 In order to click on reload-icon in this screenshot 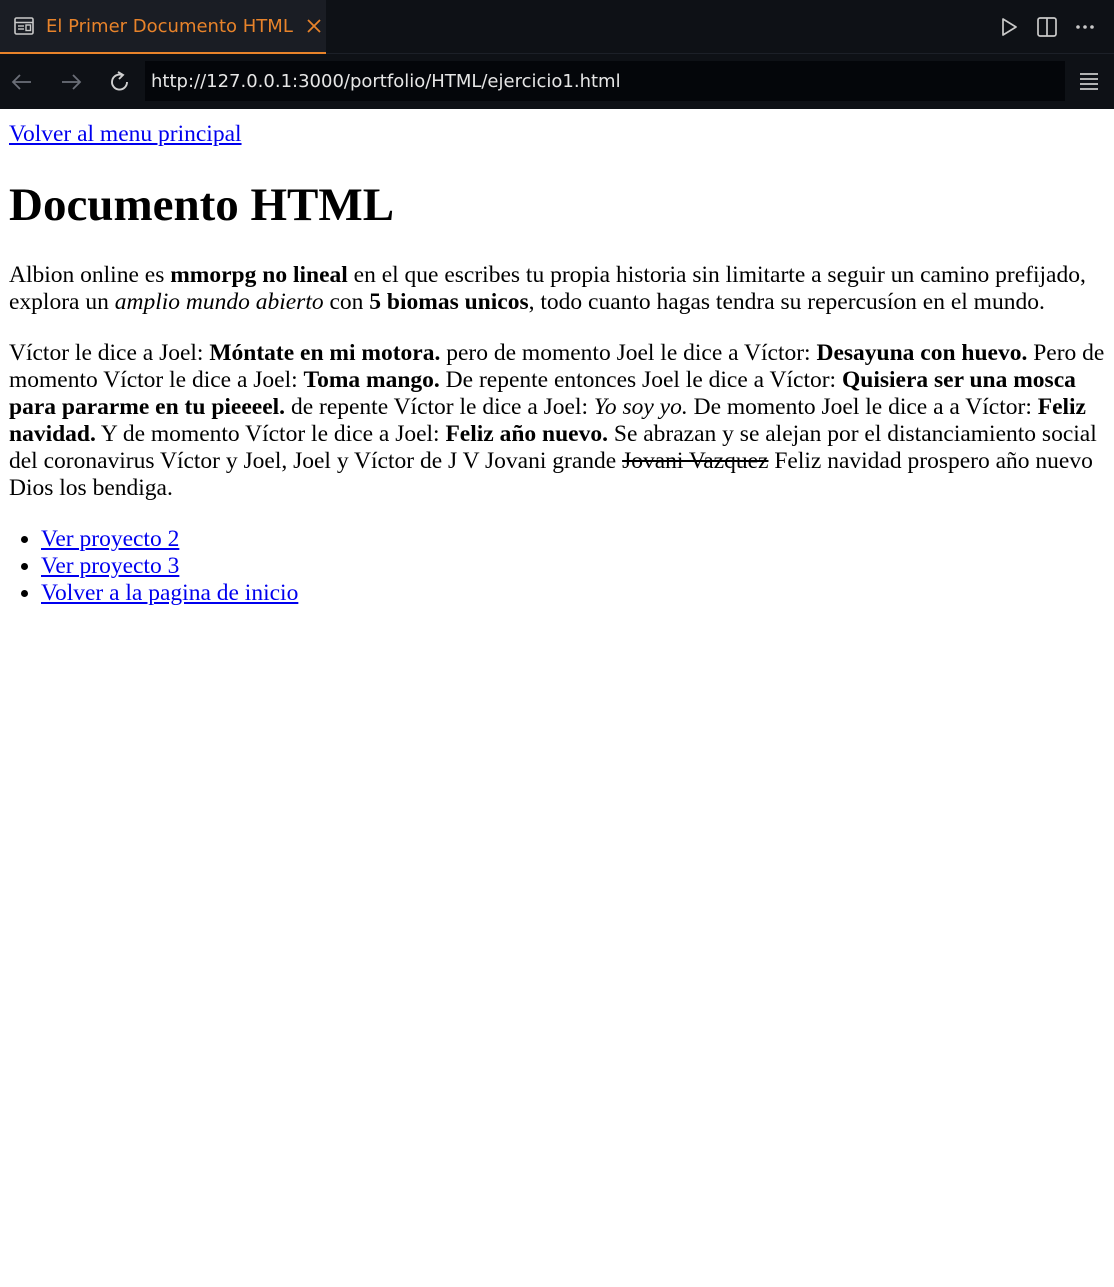, I will do `click(120, 82)`.